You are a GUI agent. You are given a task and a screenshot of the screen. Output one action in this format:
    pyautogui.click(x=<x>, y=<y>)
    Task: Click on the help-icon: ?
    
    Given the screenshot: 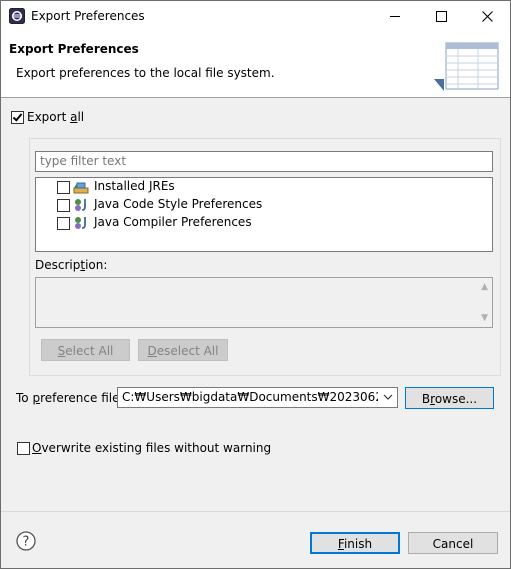 What is the action you would take?
    pyautogui.click(x=26, y=541)
    